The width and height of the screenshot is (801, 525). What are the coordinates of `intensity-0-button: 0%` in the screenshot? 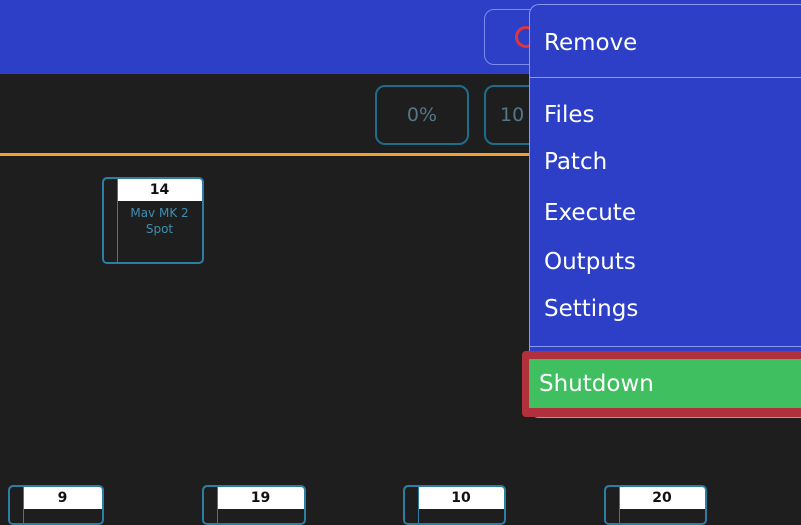 It's located at (422, 115).